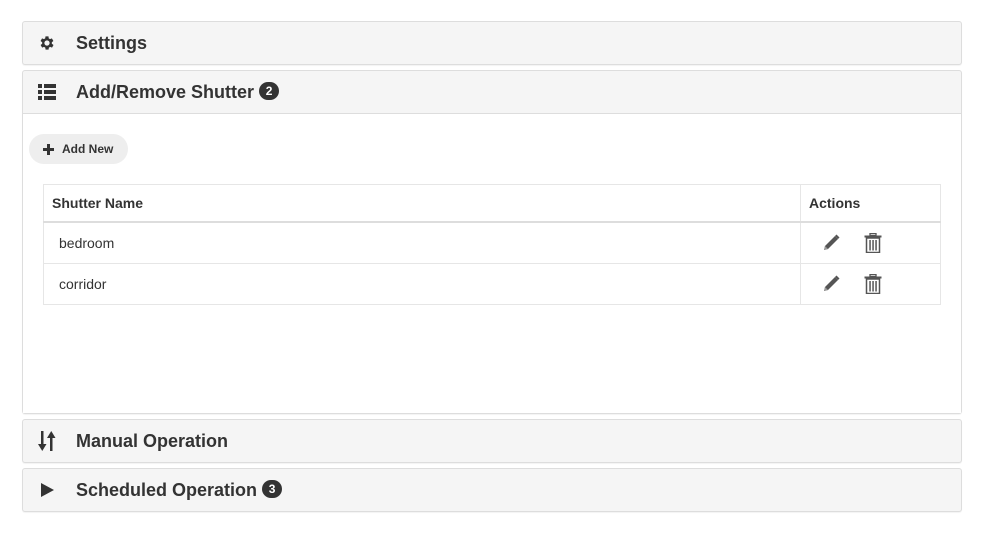  What do you see at coordinates (269, 91) in the screenshot?
I see `shutter-count-badge: 2` at bounding box center [269, 91].